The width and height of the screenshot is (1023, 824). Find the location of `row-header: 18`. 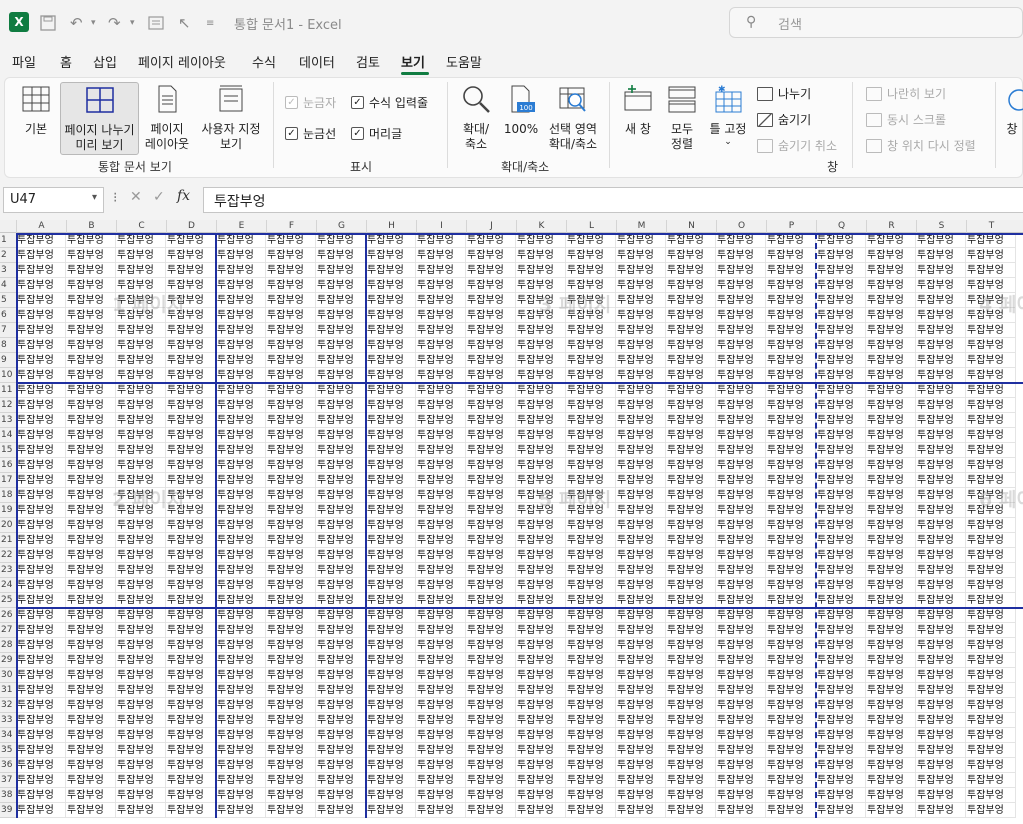

row-header: 18 is located at coordinates (8, 495).